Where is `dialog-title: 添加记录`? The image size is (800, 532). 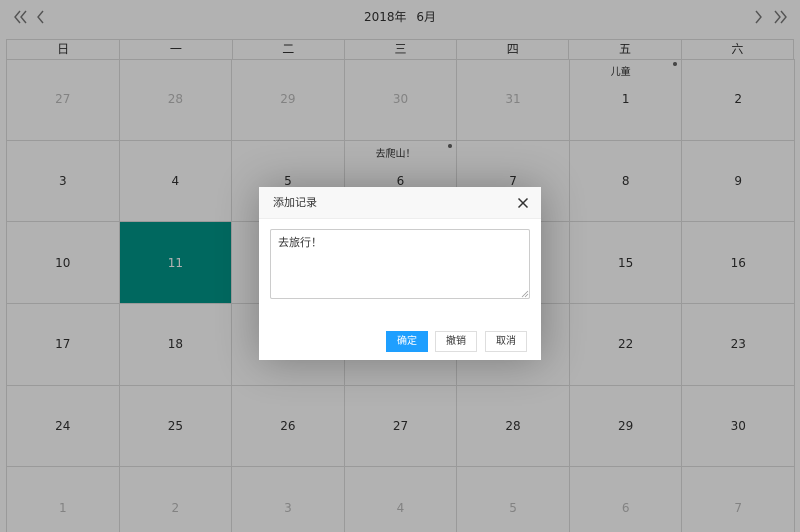 dialog-title: 添加记录 is located at coordinates (400, 203).